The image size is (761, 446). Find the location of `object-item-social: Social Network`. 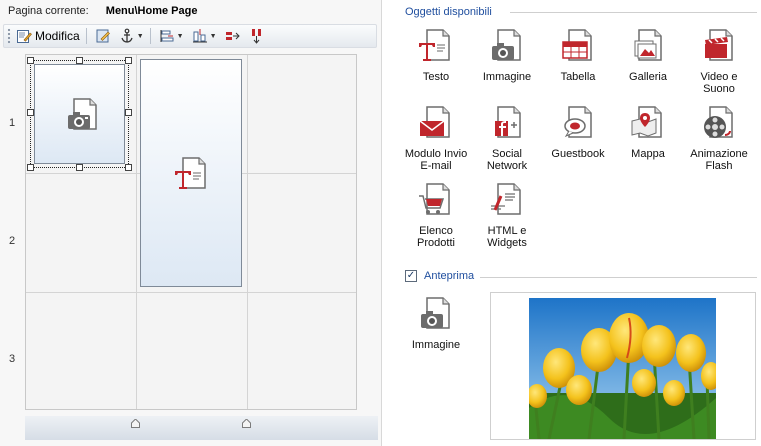

object-item-social: Social Network is located at coordinates (507, 138).